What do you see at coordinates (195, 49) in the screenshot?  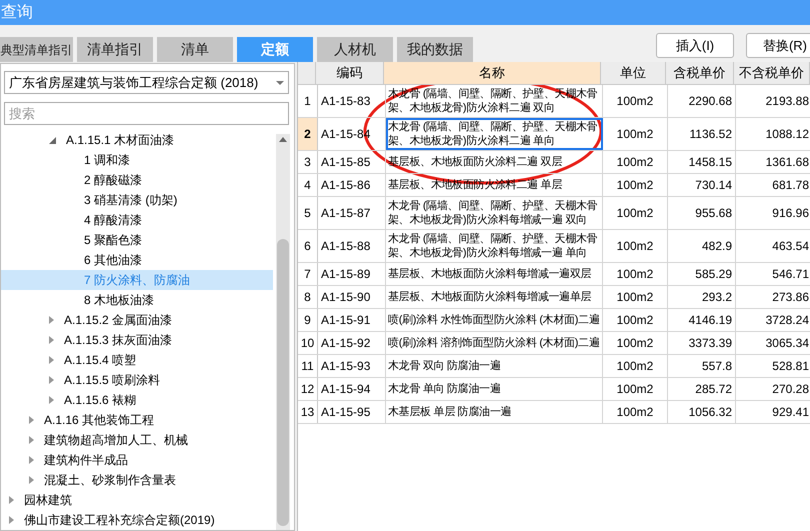 I see `tab: 清单` at bounding box center [195, 49].